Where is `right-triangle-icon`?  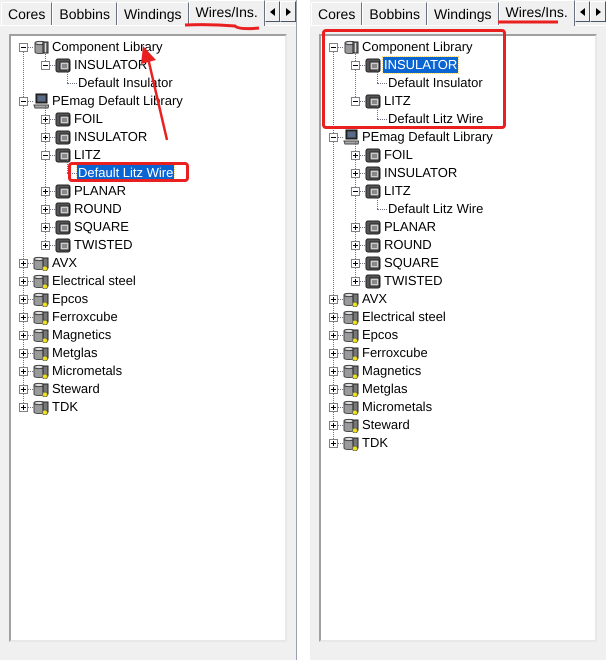 right-triangle-icon is located at coordinates (598, 12).